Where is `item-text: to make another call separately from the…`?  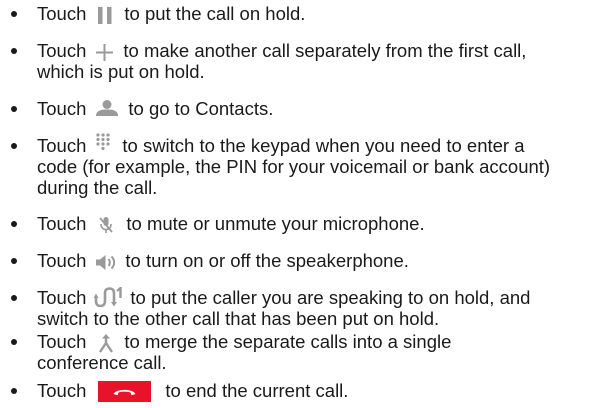 item-text: to make another call separately from the… is located at coordinates (325, 50).